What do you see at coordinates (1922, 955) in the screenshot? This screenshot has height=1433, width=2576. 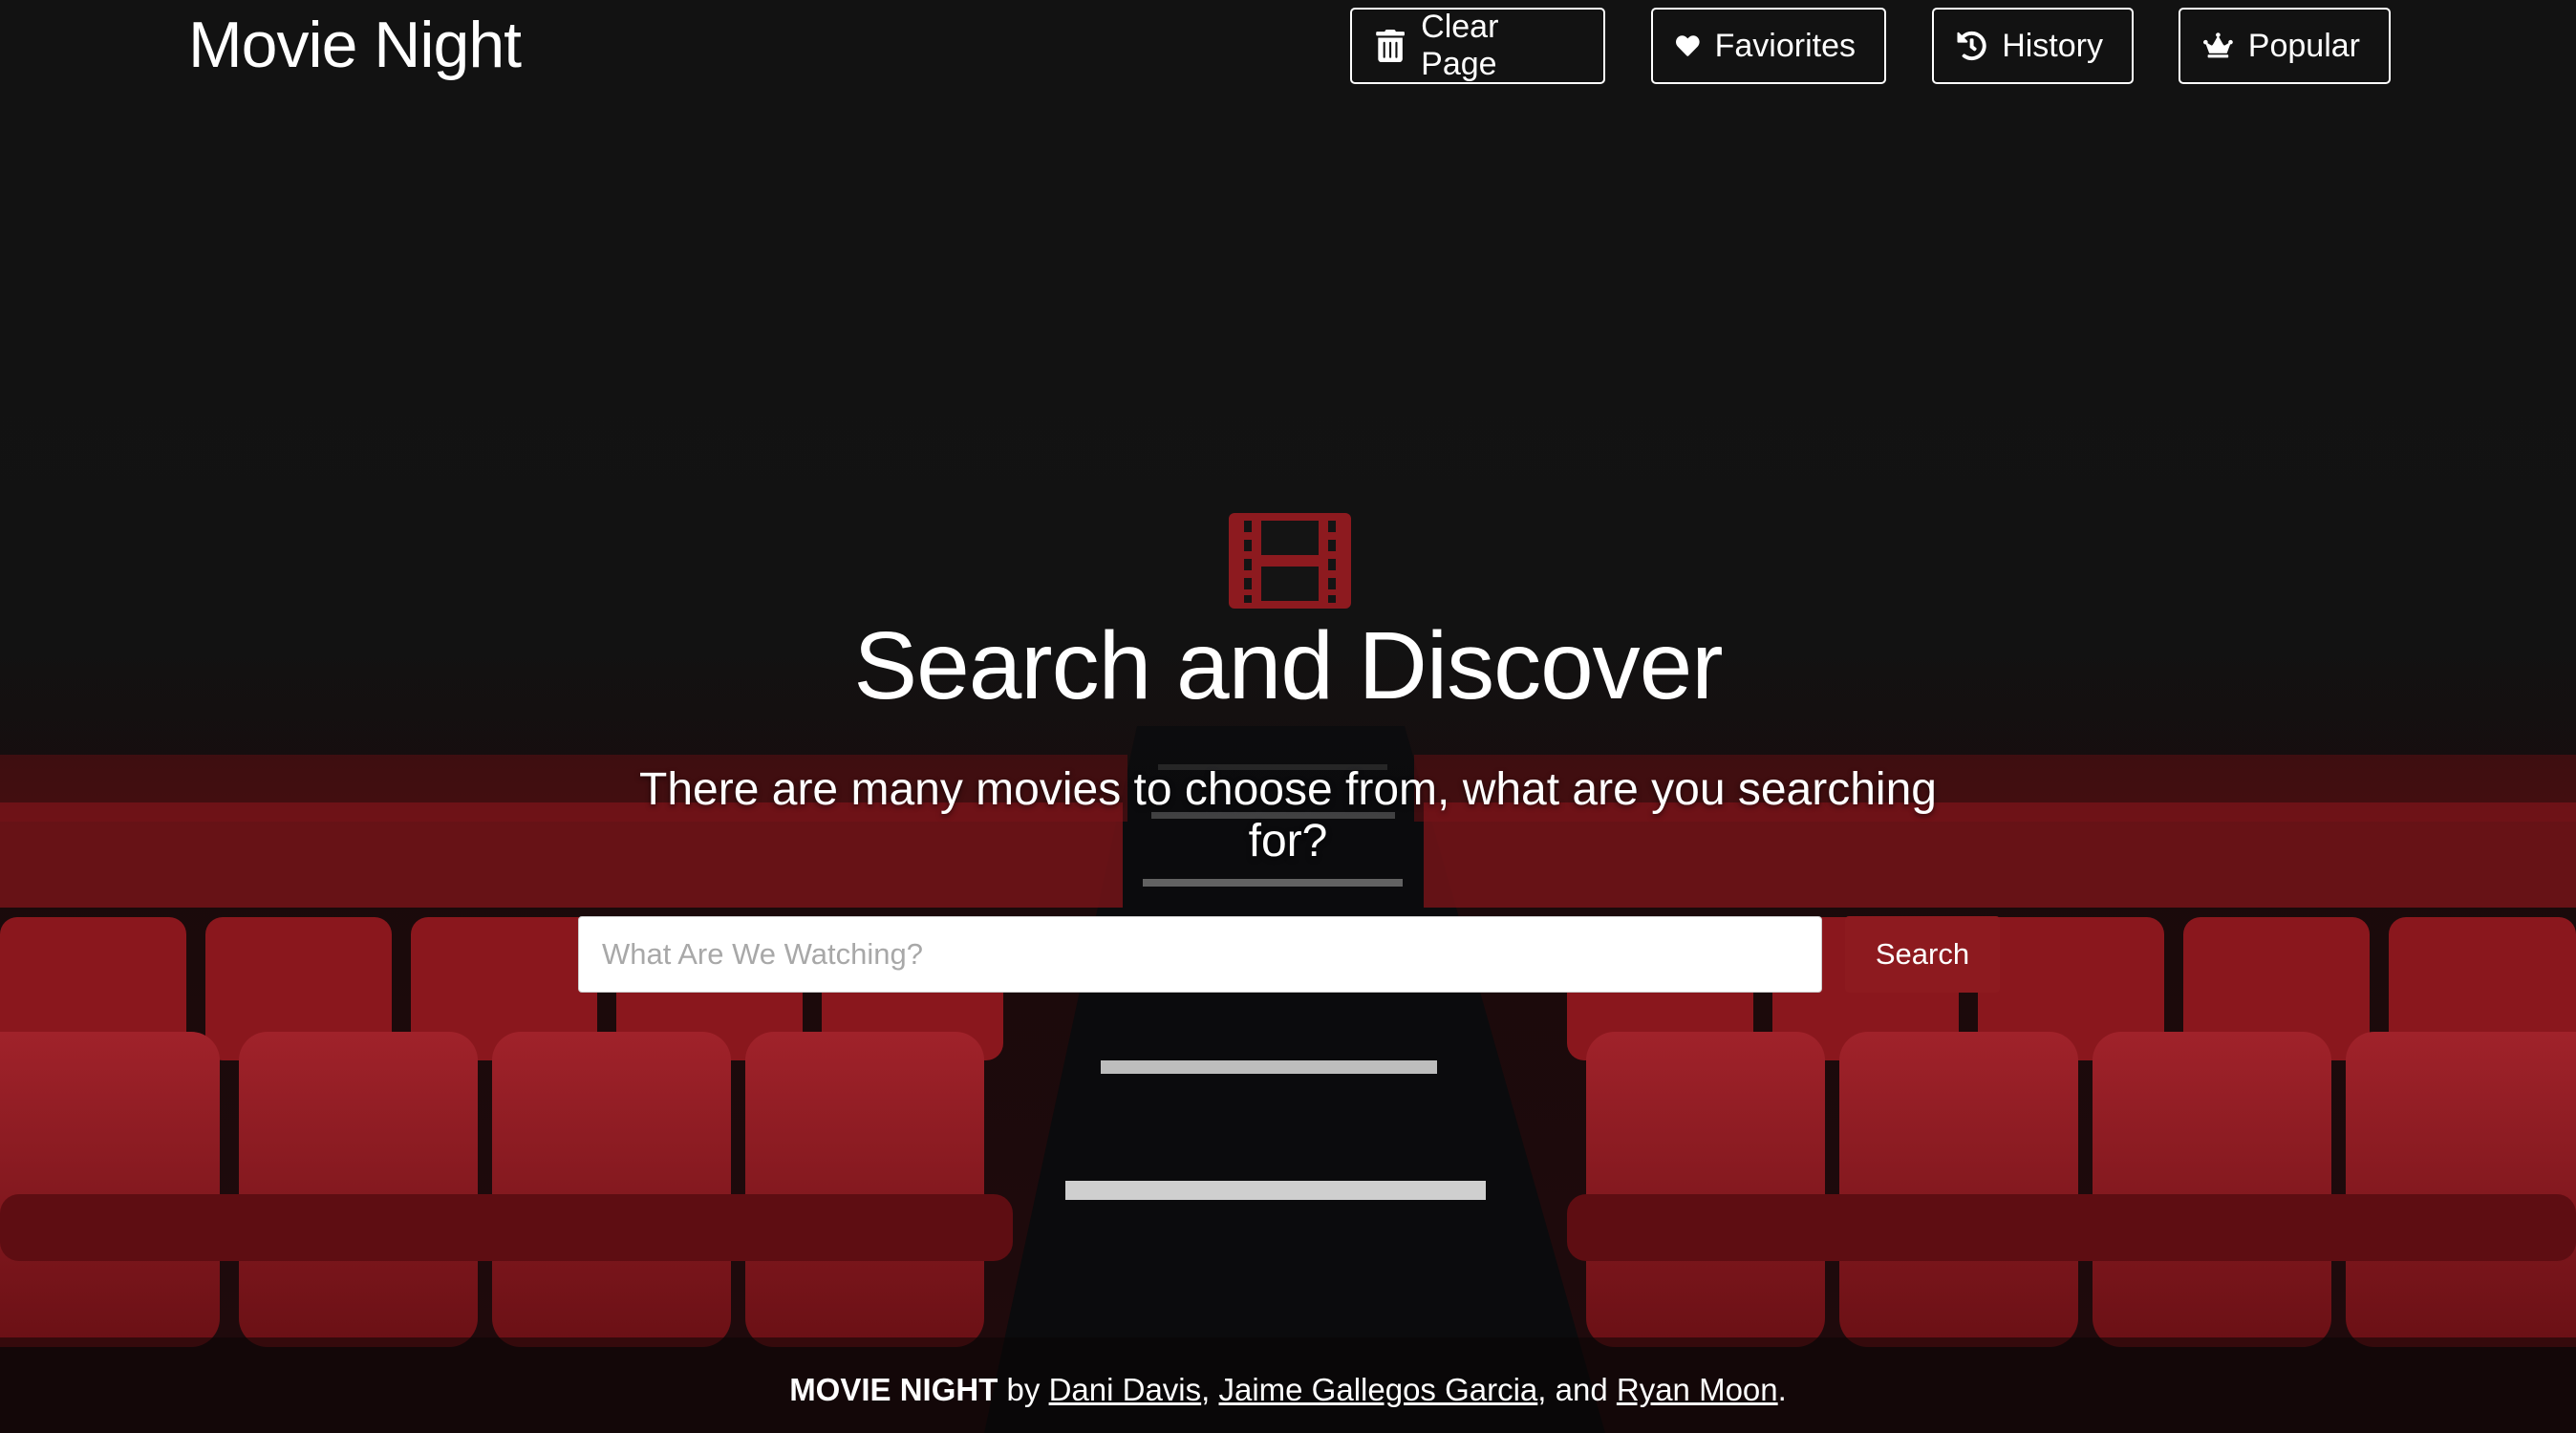 I see `search-button: Search` at bounding box center [1922, 955].